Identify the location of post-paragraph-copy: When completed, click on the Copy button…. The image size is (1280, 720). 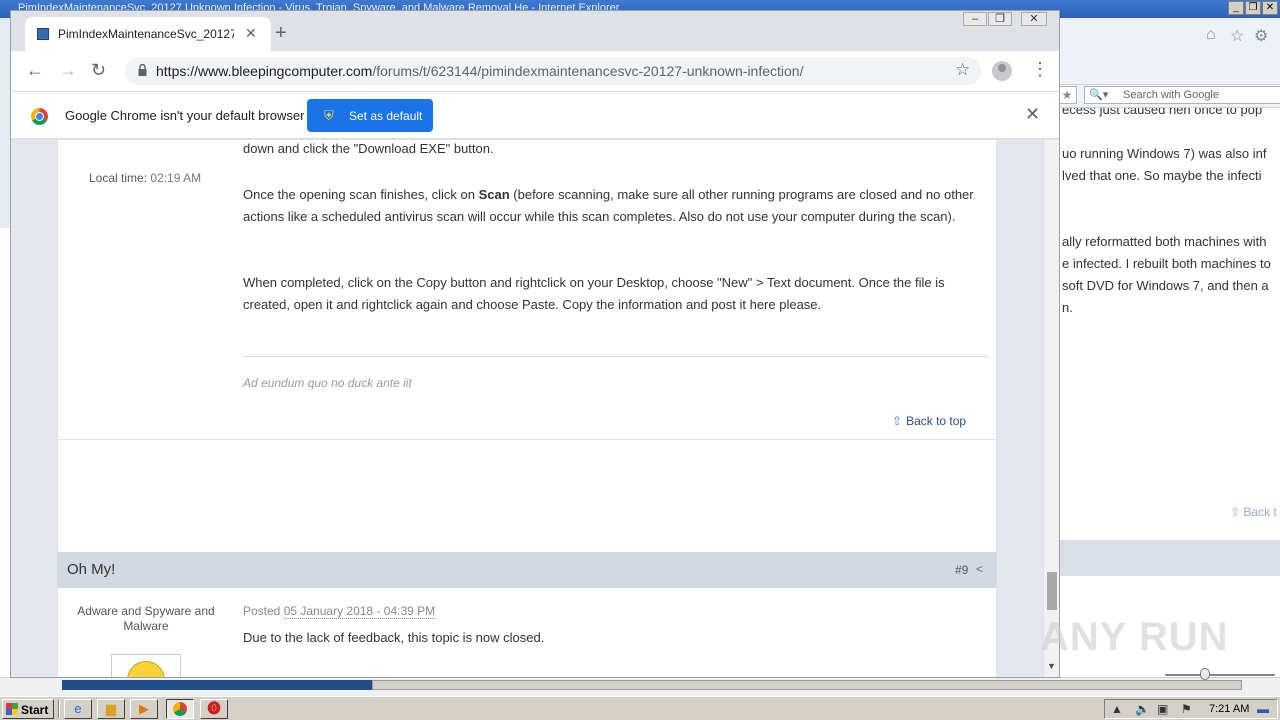
(594, 293).